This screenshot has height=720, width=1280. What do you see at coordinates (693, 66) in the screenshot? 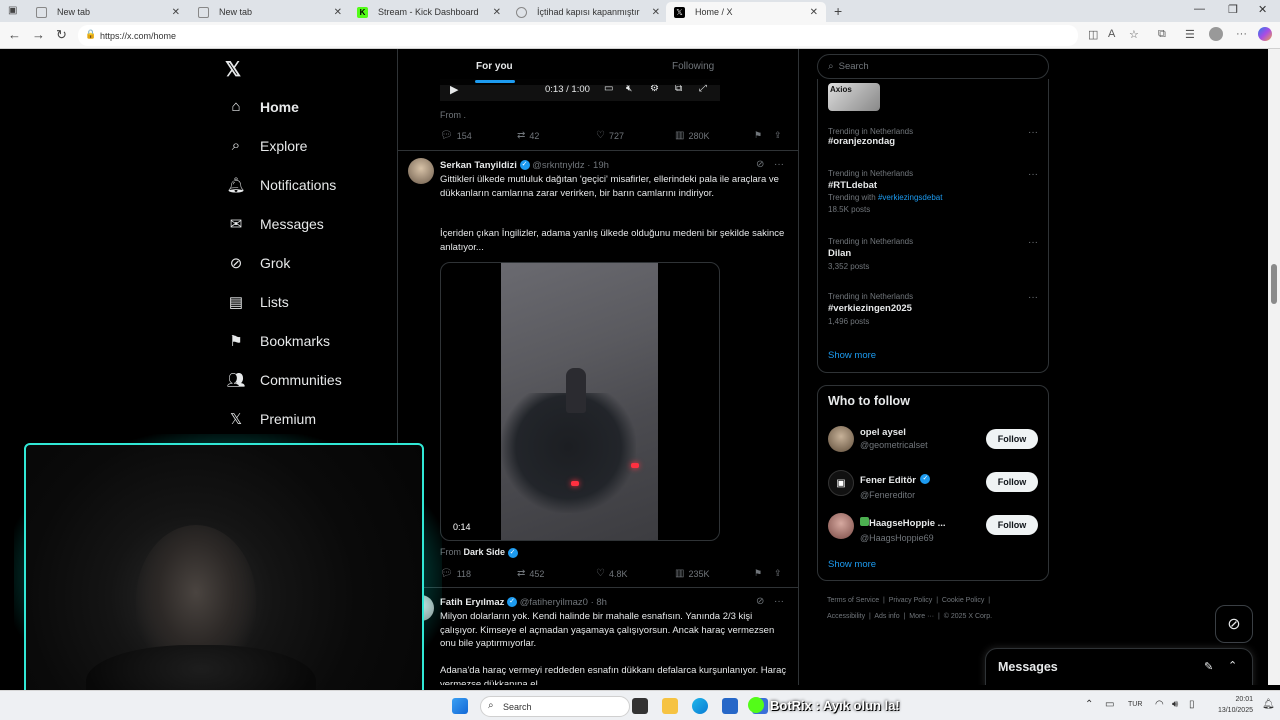
I see `tab-following: Following` at bounding box center [693, 66].